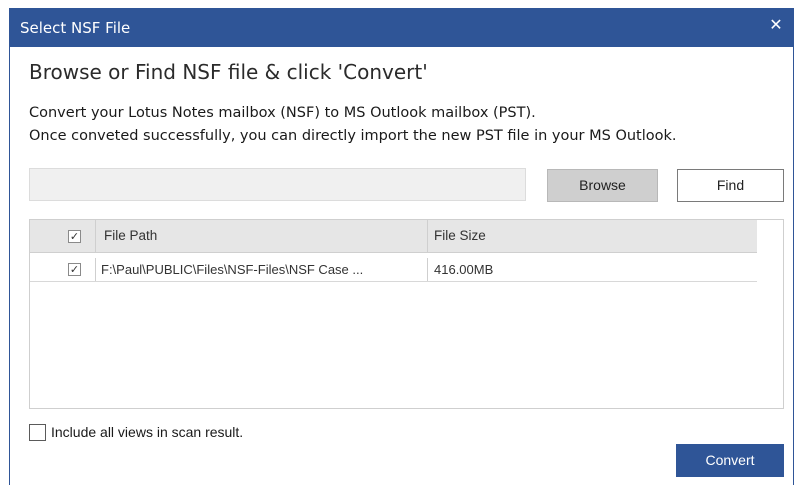 This screenshot has width=794, height=485. Describe the element at coordinates (592, 236) in the screenshot. I see `column-header-file-size: File Size` at that location.